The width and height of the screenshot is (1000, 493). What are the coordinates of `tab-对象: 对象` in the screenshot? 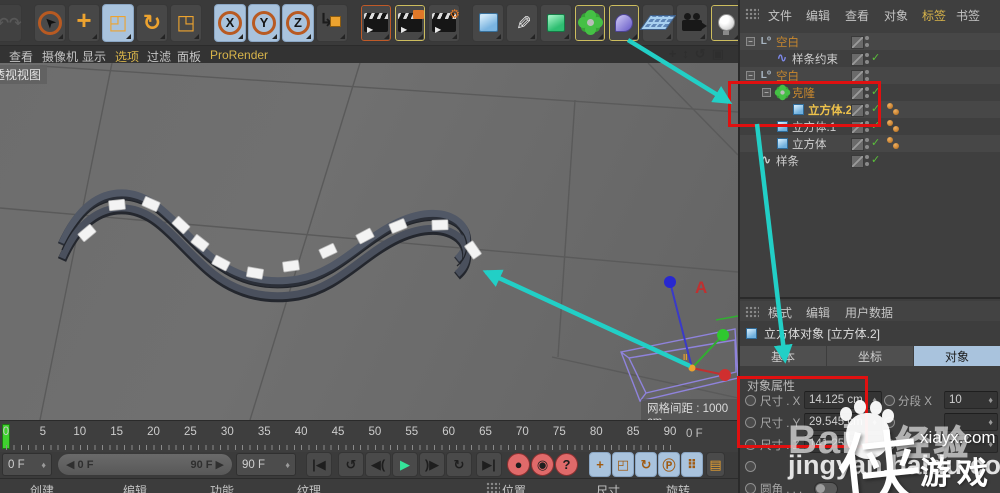 It's located at (957, 356).